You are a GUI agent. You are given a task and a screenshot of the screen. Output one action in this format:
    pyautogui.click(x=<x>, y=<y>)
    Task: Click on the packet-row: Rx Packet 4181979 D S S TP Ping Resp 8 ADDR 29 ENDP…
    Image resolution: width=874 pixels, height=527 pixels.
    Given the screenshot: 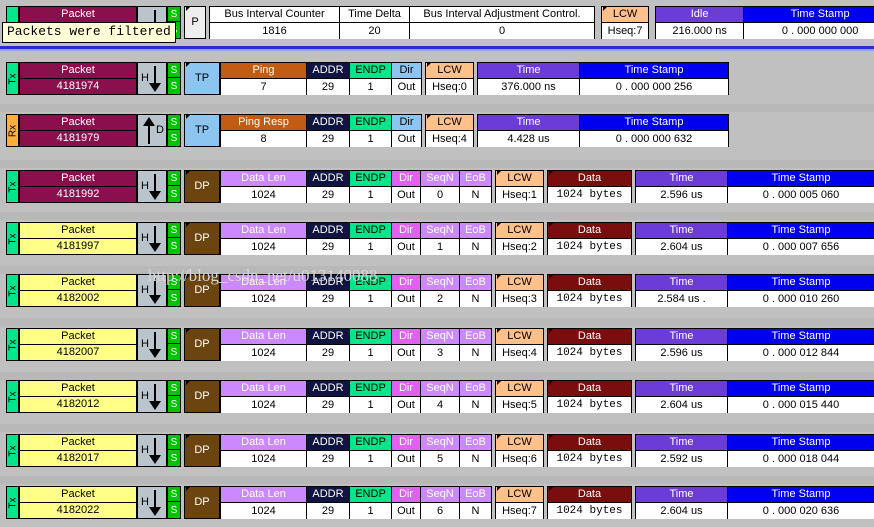 What is the action you would take?
    pyautogui.click(x=437, y=130)
    